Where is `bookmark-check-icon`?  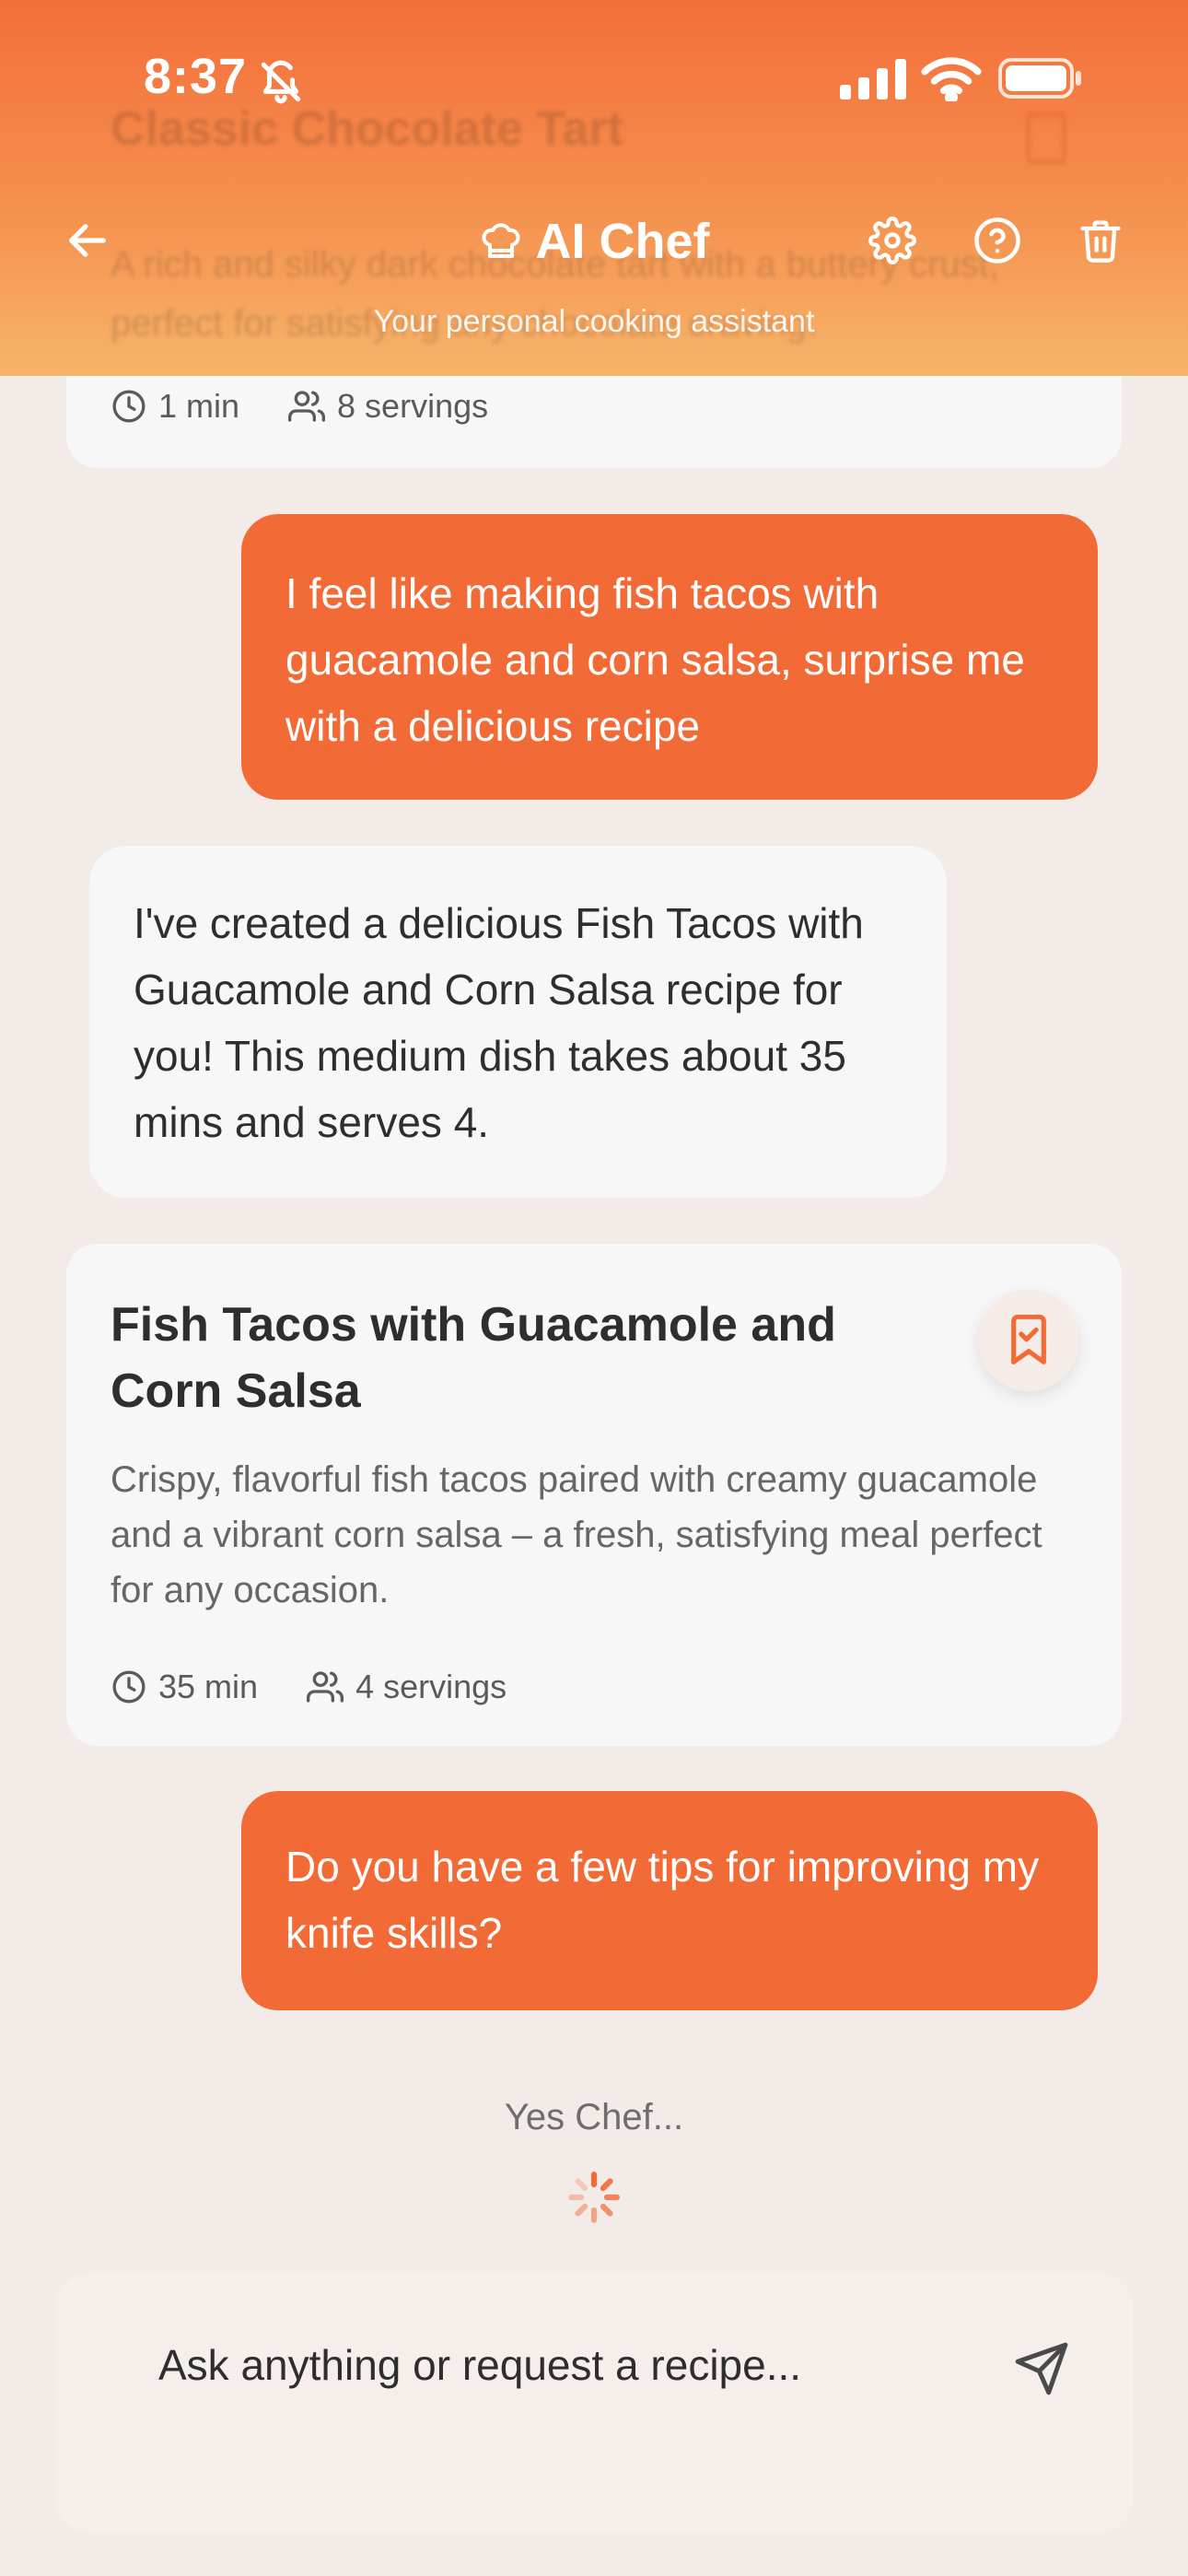
bookmark-check-icon is located at coordinates (1028, 1339).